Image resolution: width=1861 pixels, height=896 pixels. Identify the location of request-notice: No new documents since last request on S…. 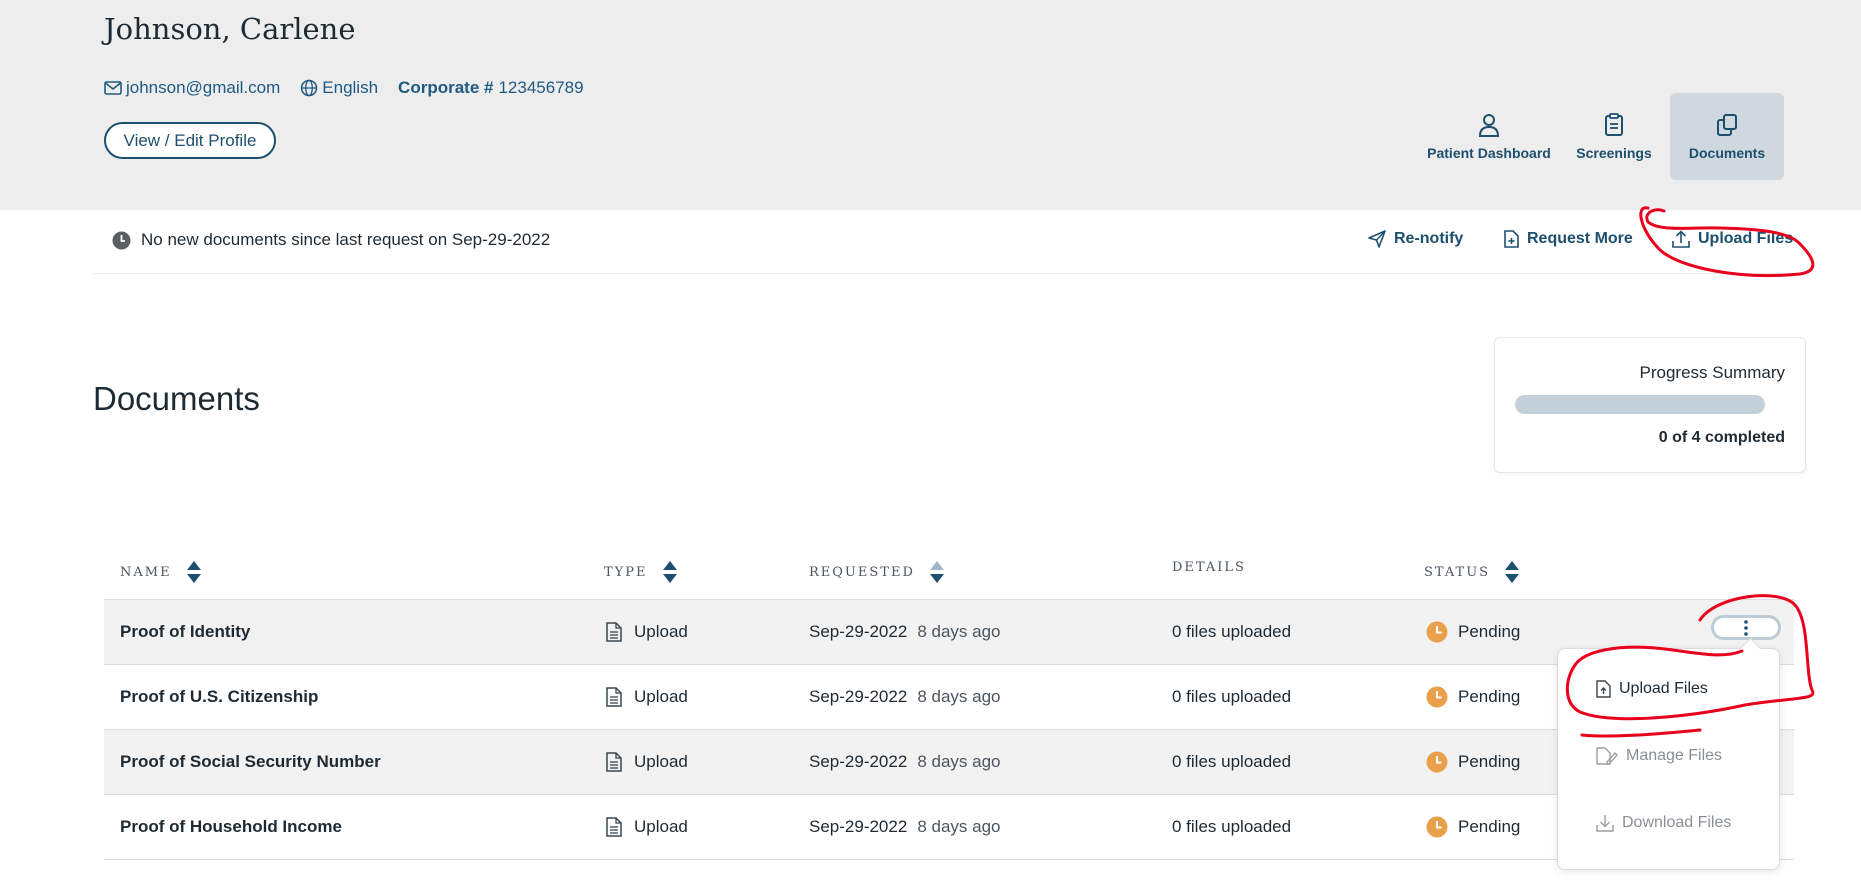
(331, 240).